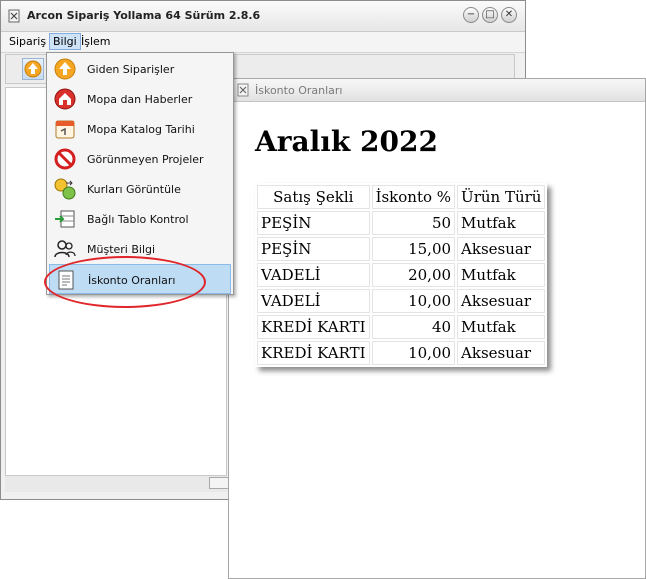 This screenshot has height=579, width=646. I want to click on toolbar-upload-button, so click(33, 69).